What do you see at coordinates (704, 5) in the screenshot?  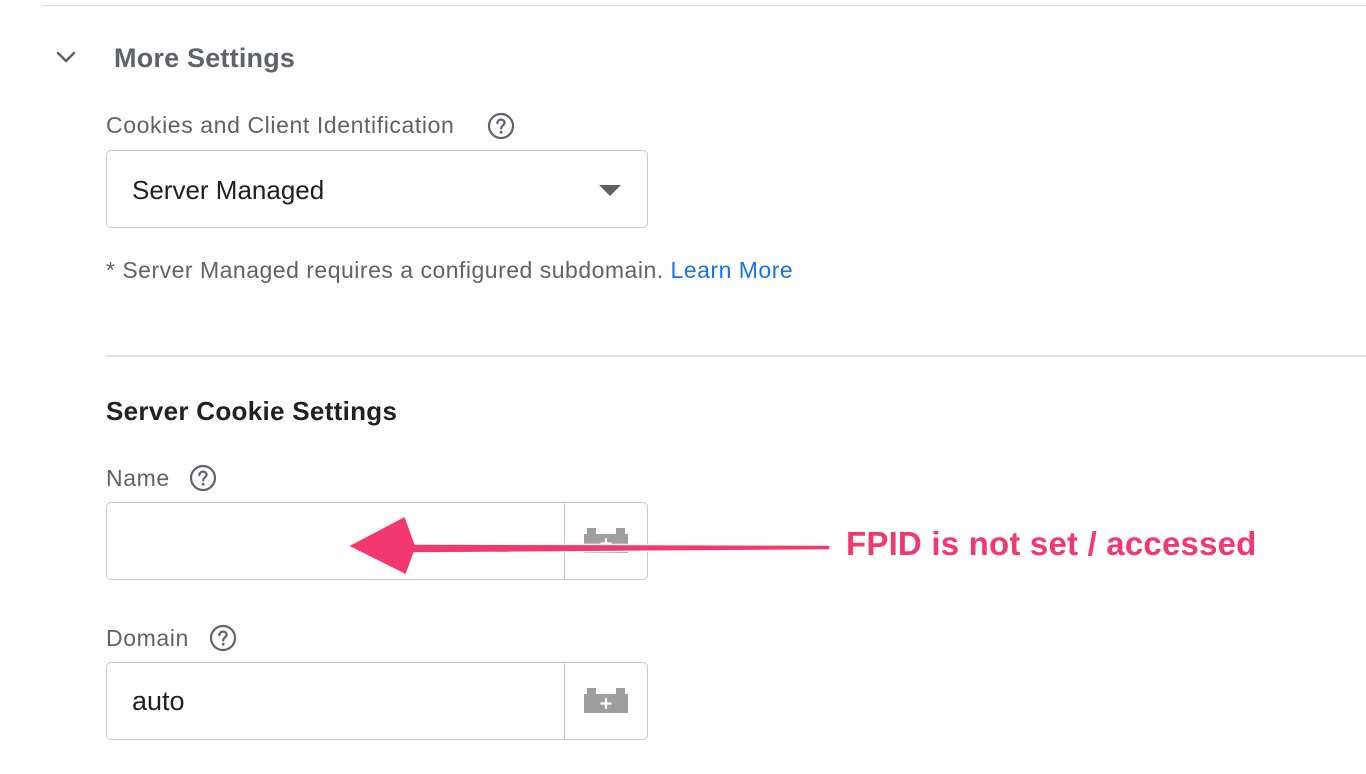 I see `top-divider` at bounding box center [704, 5].